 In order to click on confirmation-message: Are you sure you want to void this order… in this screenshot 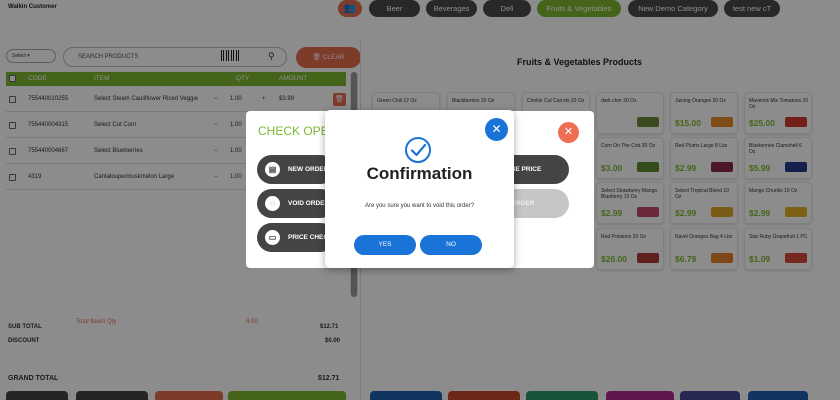, I will do `click(419, 206)`.